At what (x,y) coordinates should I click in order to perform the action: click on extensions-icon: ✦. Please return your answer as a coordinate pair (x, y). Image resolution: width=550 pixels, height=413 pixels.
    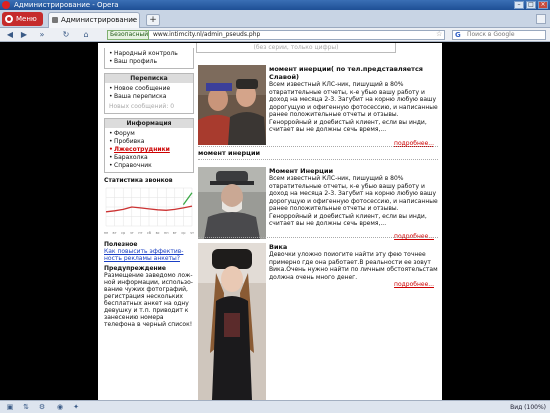
    Looking at the image, I should click on (76, 407).